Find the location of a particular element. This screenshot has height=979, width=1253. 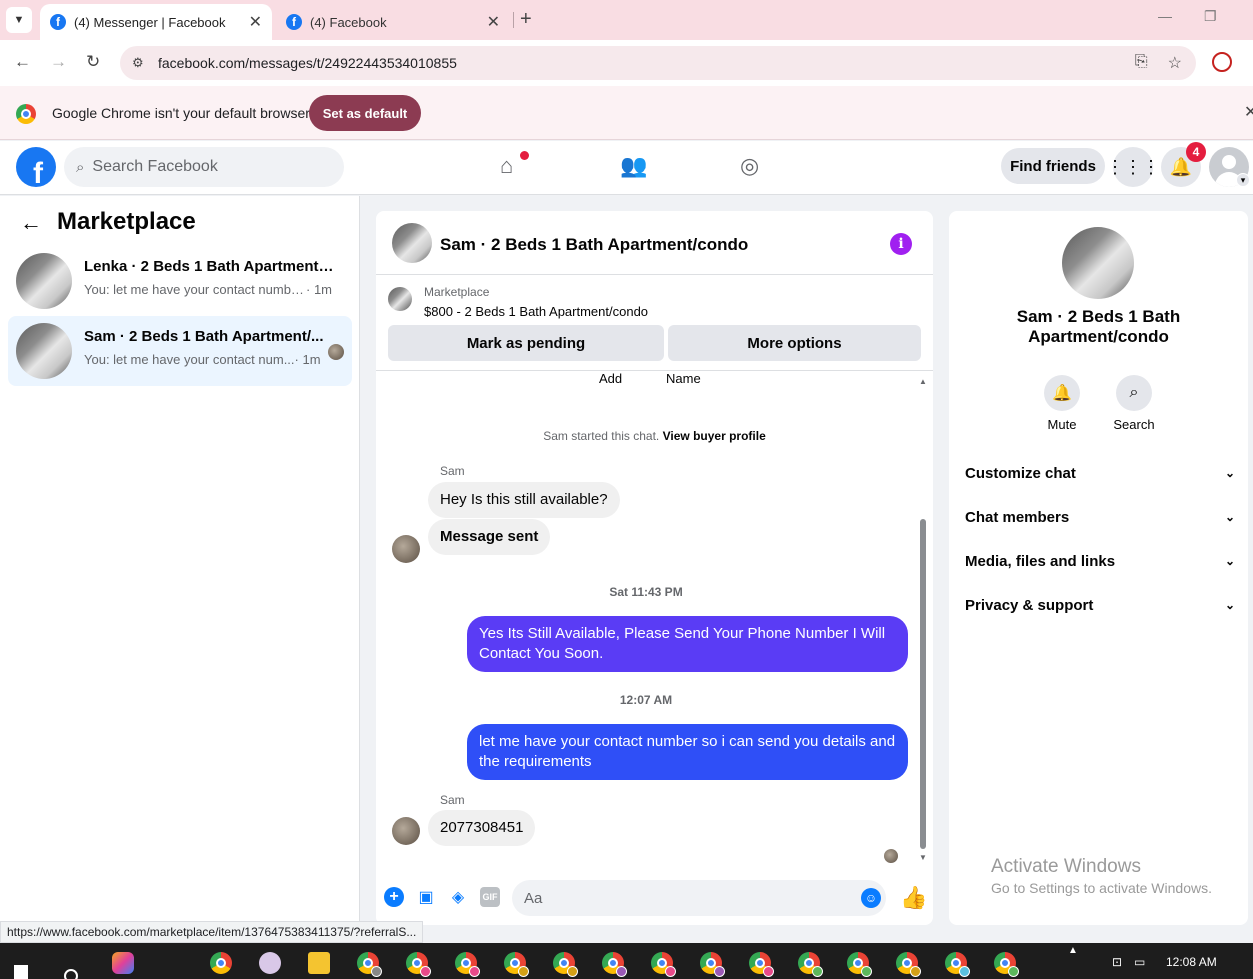

tab-facebook: f (4) Facebook ✕ is located at coordinates (393, 22).